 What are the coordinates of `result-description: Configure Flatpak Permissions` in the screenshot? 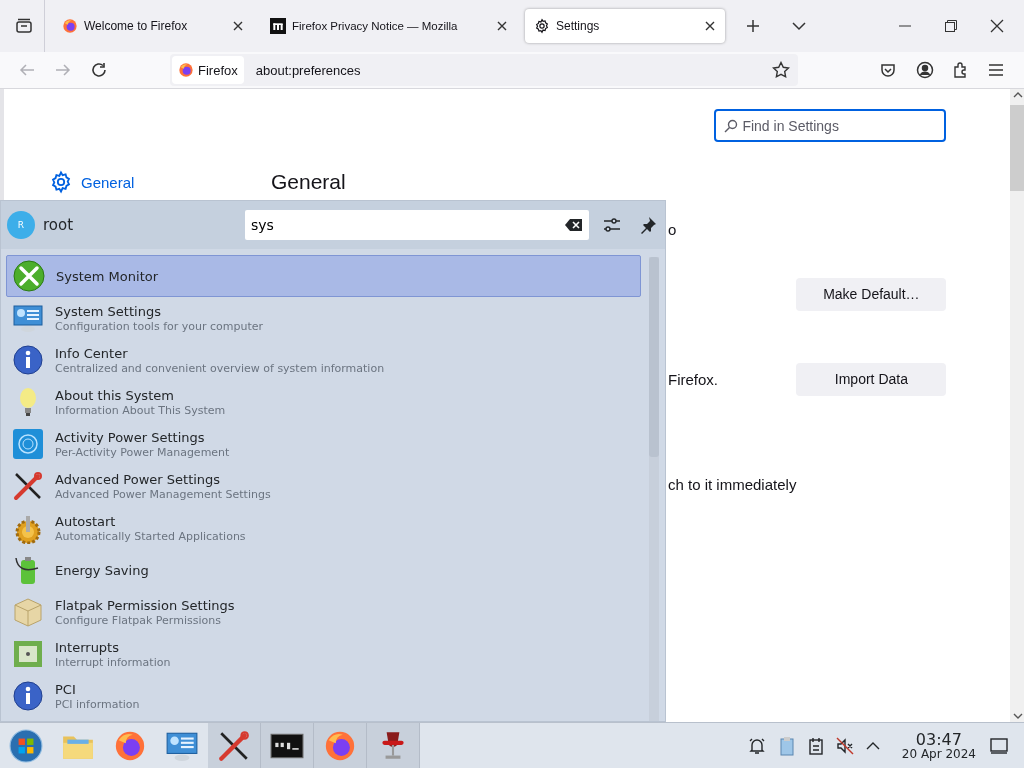 It's located at (138, 620).